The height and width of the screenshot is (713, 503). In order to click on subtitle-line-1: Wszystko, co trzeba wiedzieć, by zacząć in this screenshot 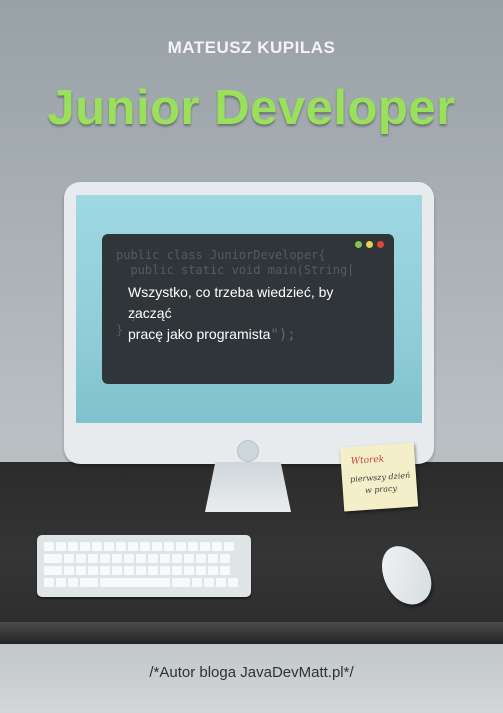, I will do `click(231, 302)`.